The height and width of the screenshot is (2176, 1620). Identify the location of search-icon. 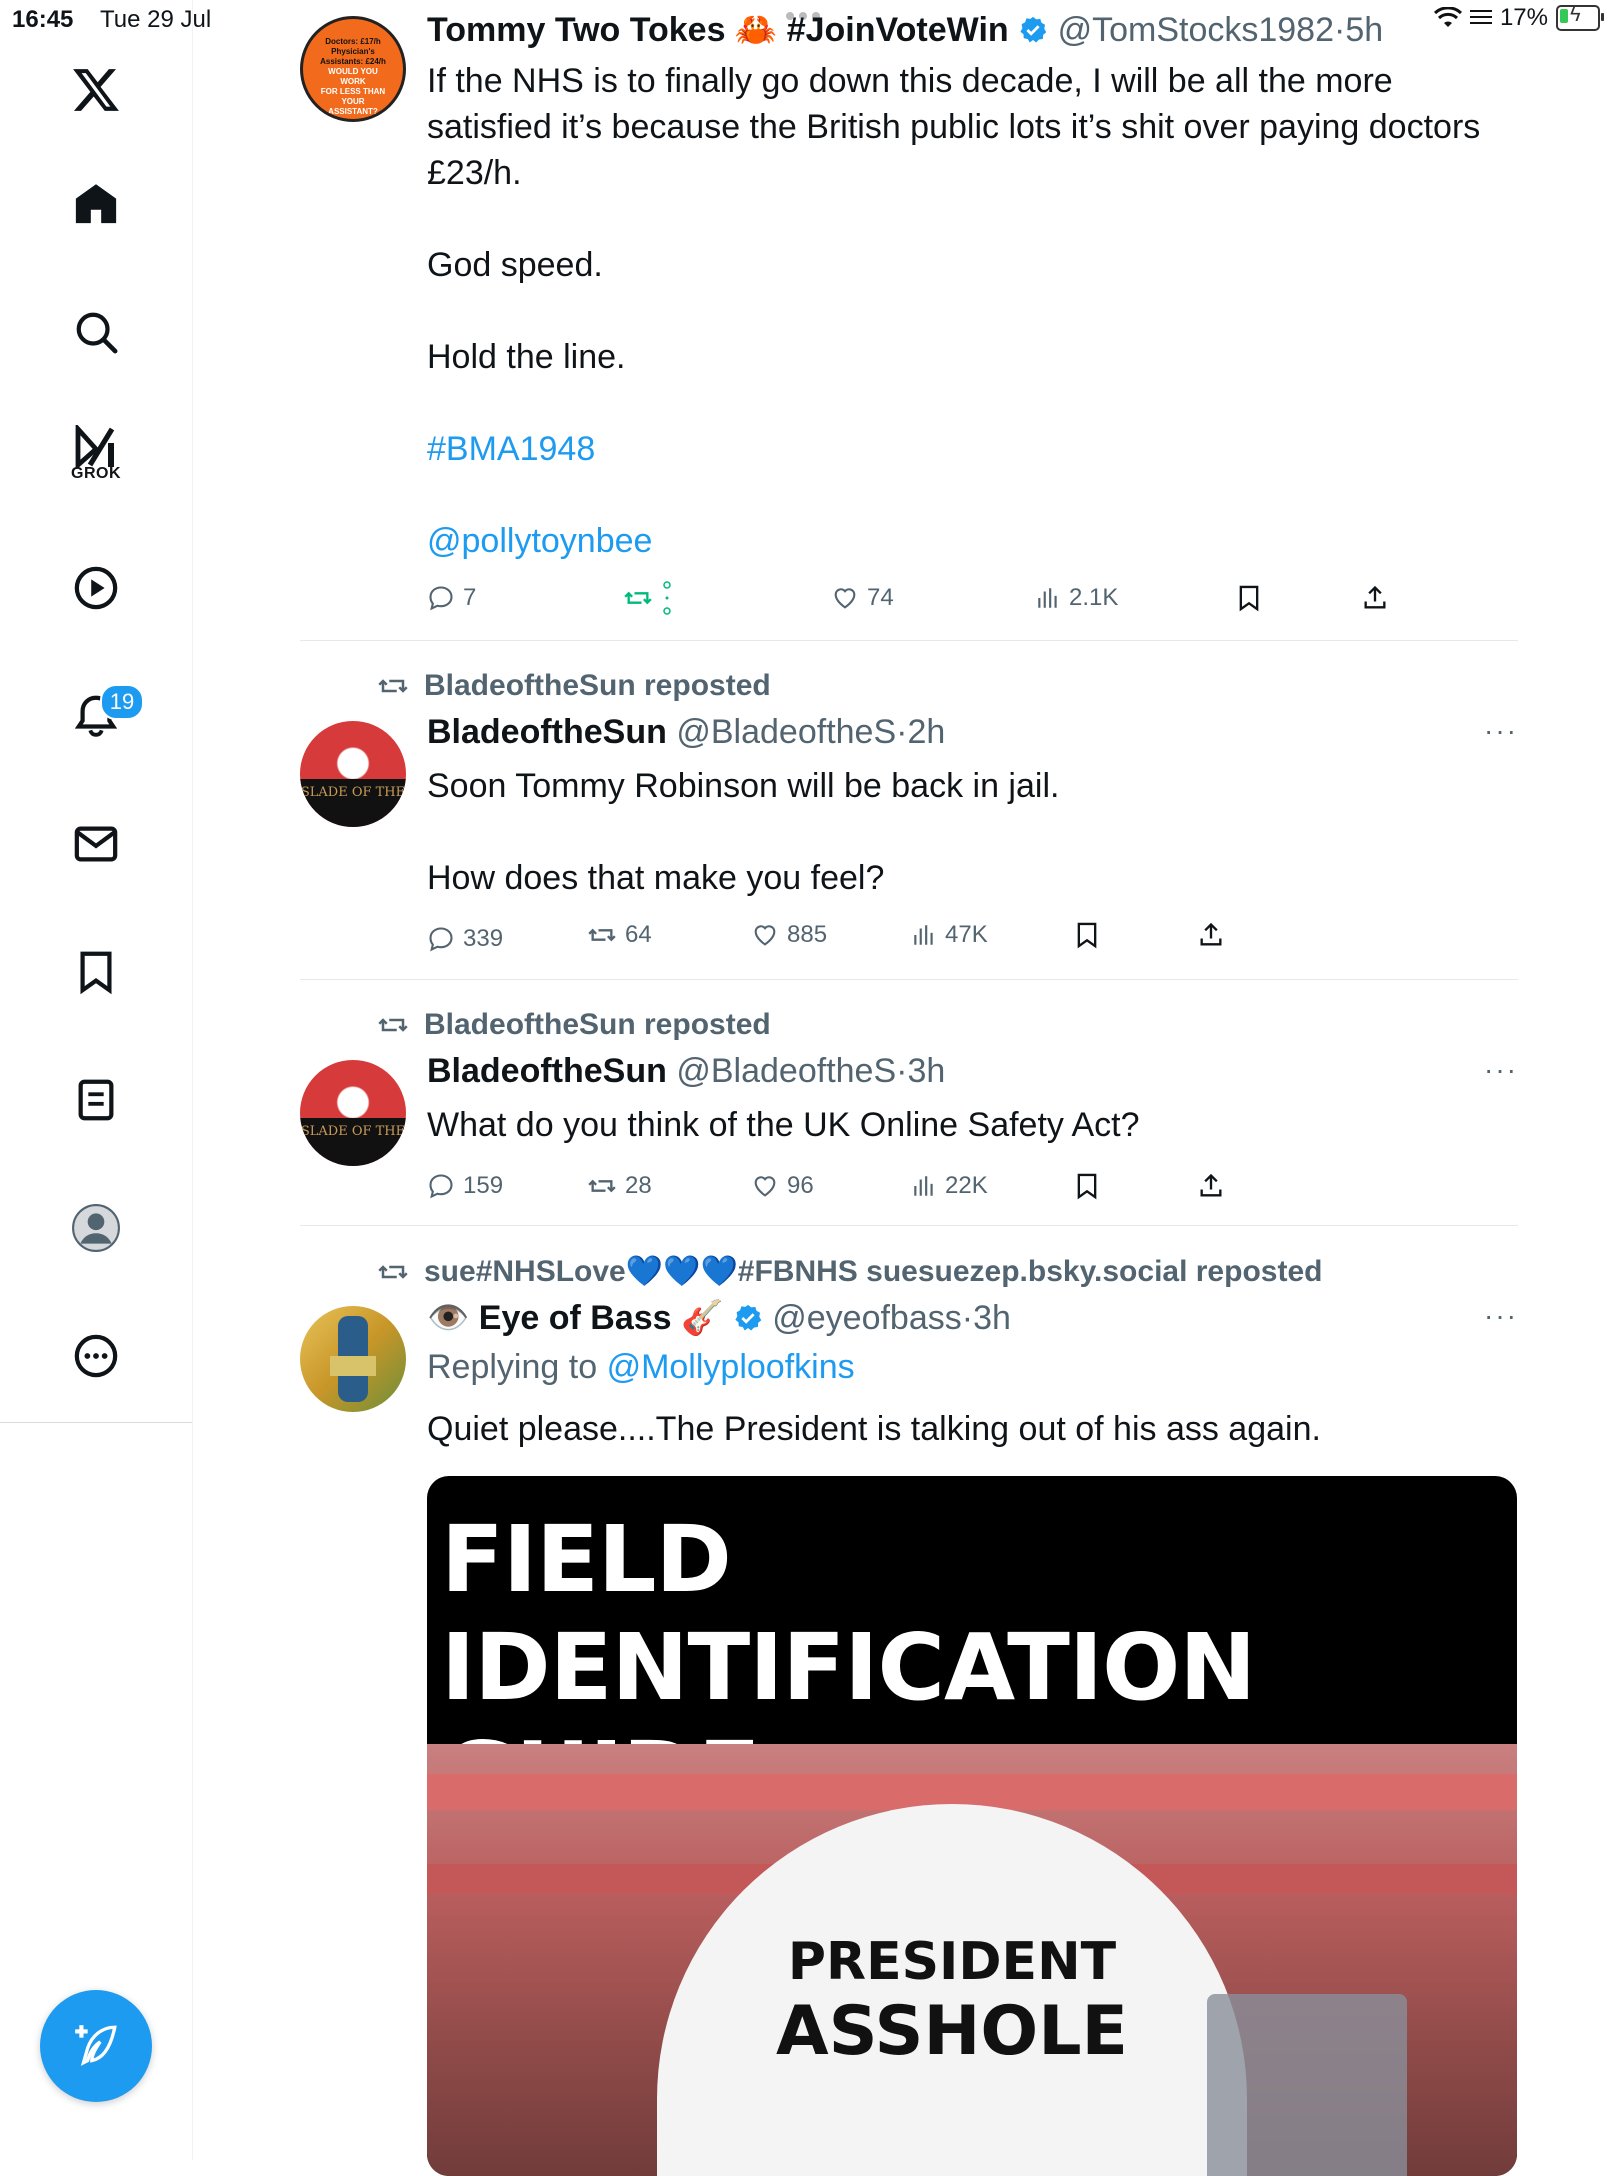
(96, 332).